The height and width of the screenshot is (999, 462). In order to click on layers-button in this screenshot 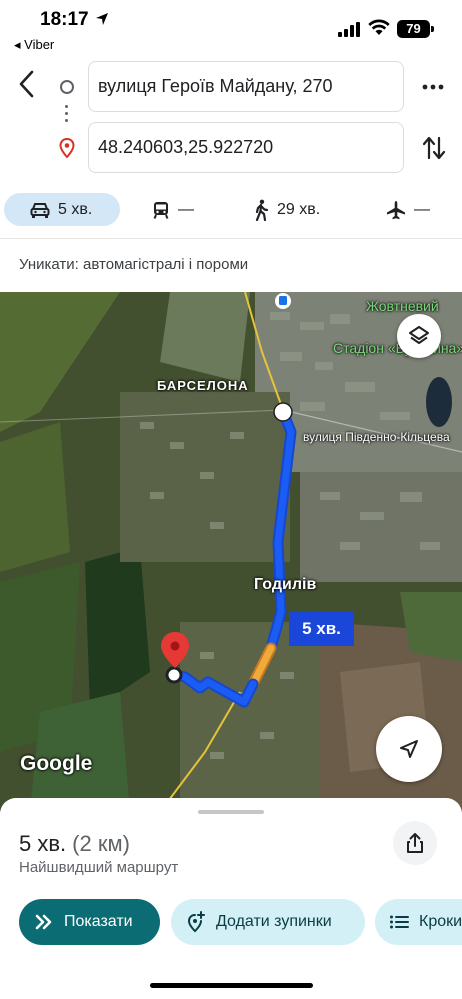, I will do `click(419, 336)`.